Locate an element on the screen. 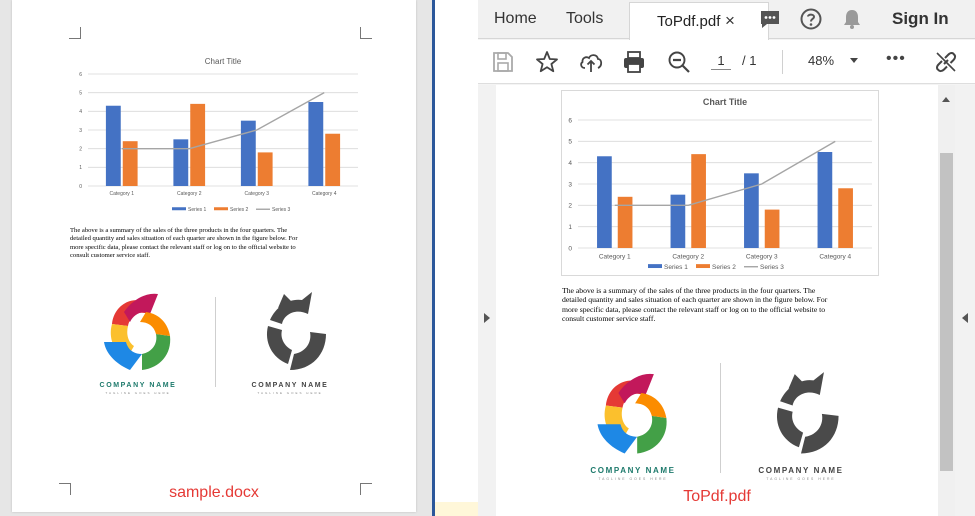 The height and width of the screenshot is (516, 975). upload-icon is located at coordinates (591, 62).